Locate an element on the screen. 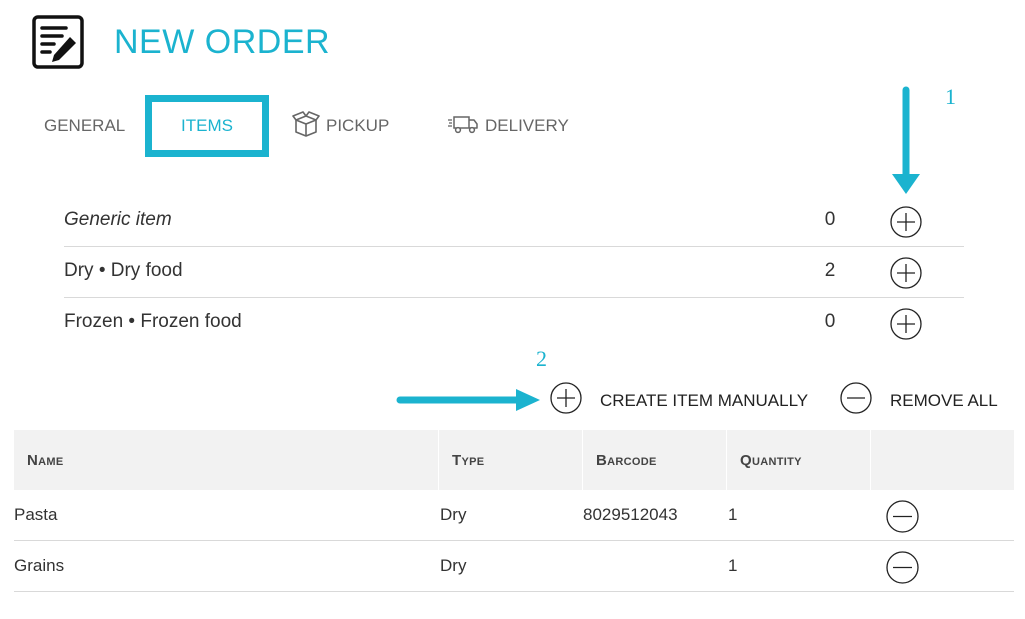  table-header: Name Type Barcode Quantity is located at coordinates (514, 460).